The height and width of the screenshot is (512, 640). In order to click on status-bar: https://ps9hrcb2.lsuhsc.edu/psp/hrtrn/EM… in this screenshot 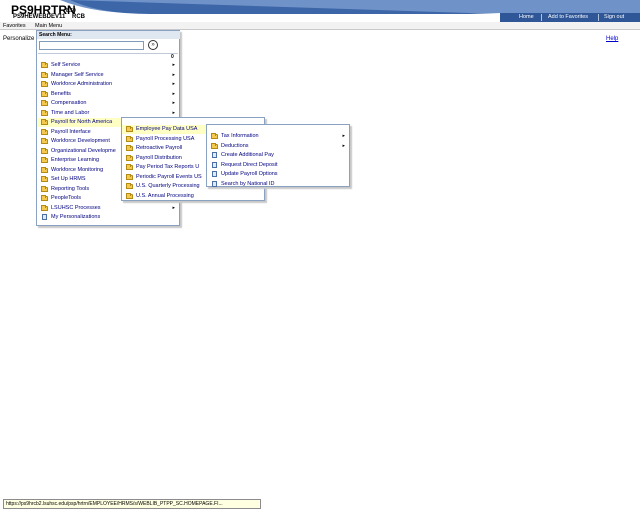, I will do `click(132, 504)`.